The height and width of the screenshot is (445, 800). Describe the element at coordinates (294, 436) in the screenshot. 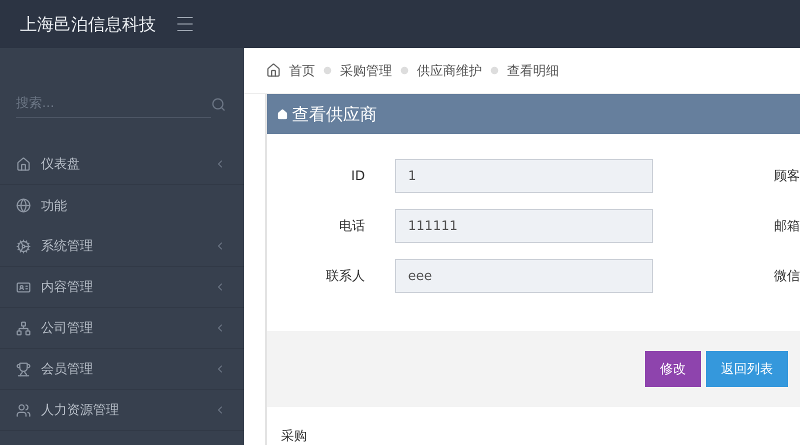

I see `section-title: 采购` at that location.